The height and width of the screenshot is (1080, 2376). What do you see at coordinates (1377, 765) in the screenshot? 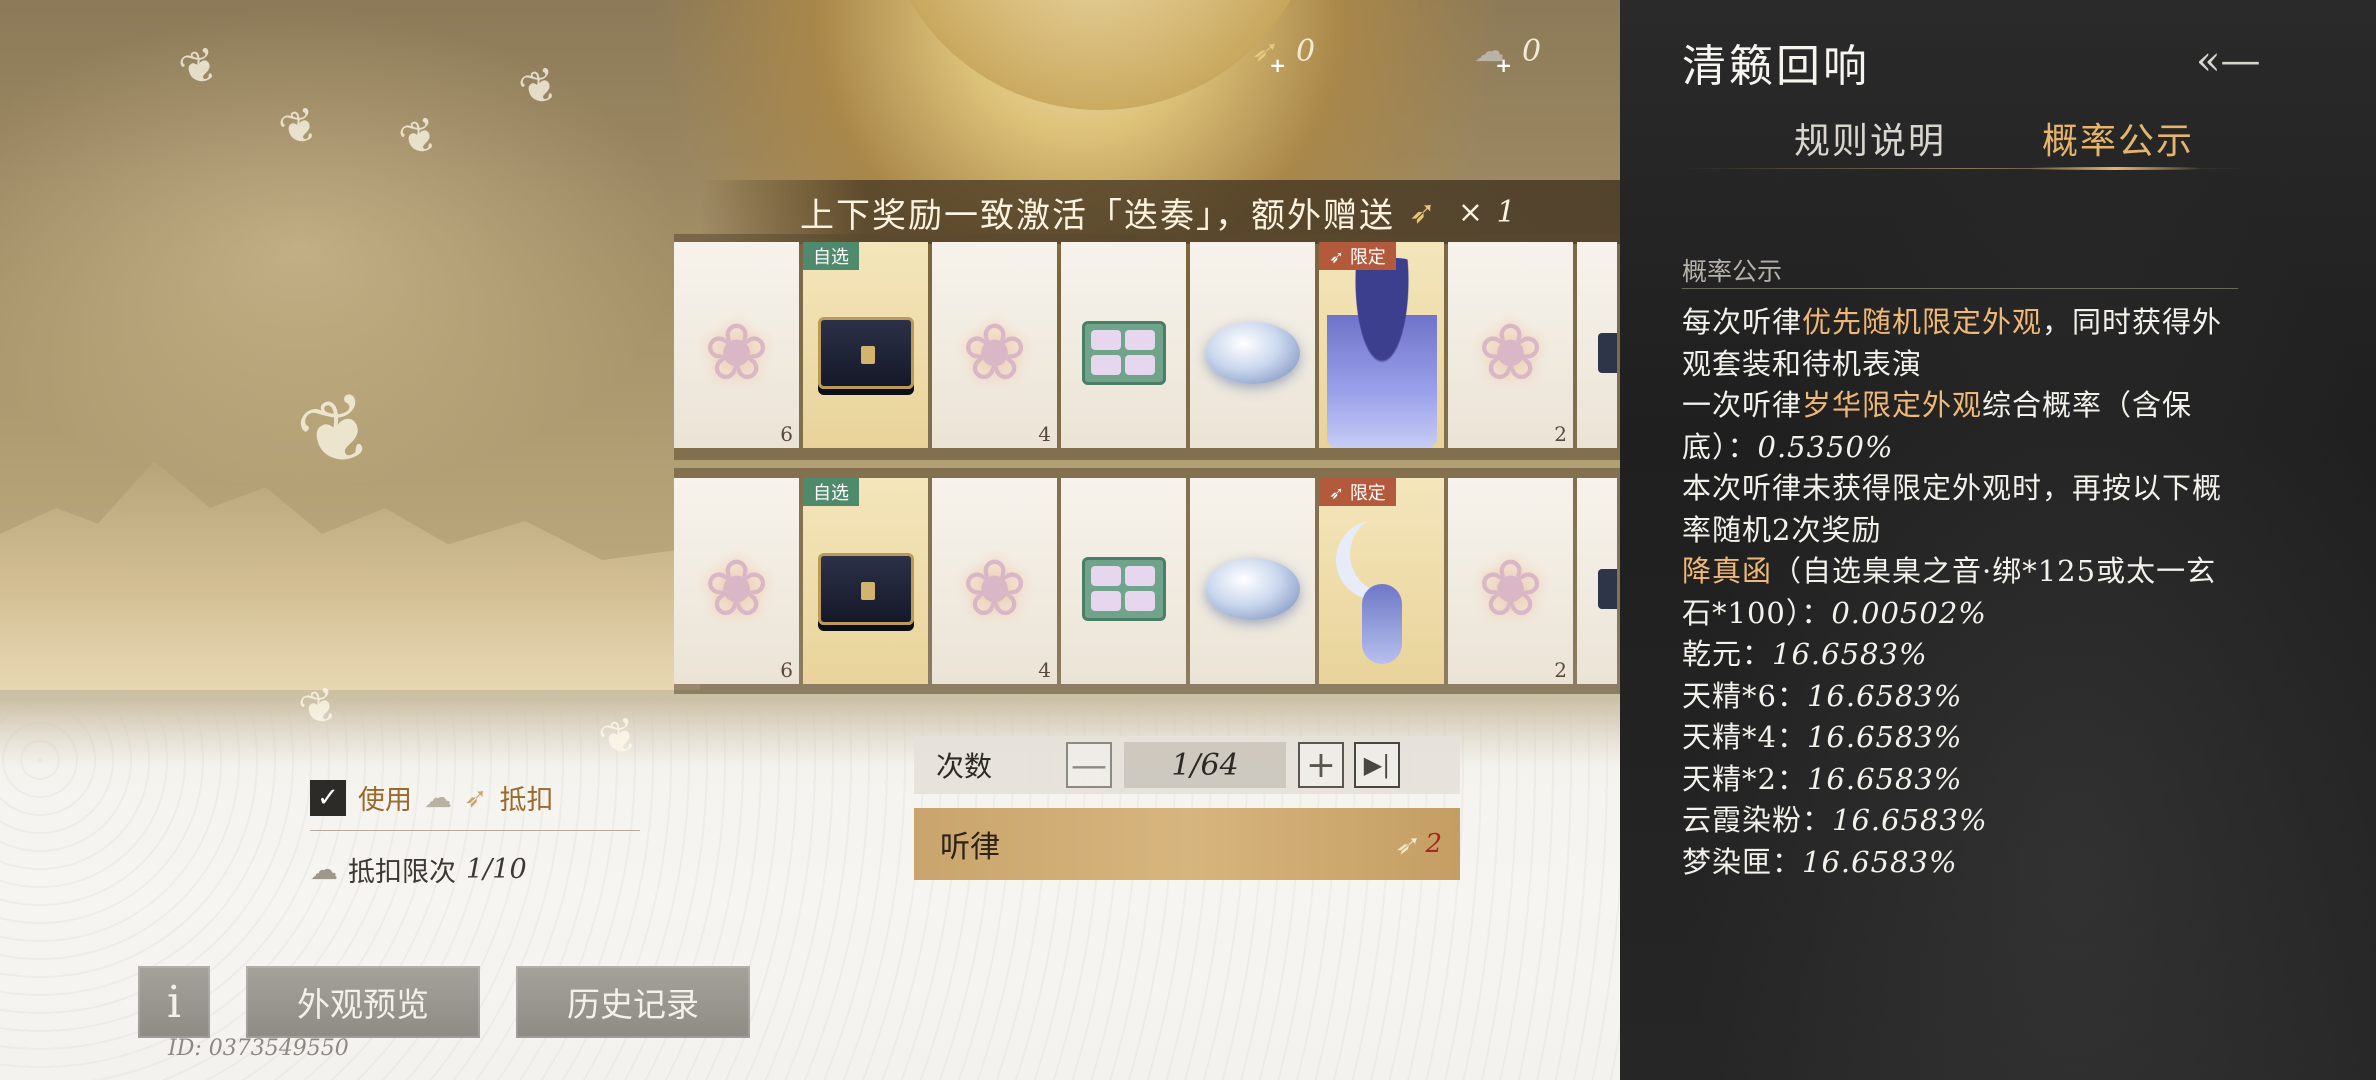
I see `max-count-button: ▶|` at bounding box center [1377, 765].